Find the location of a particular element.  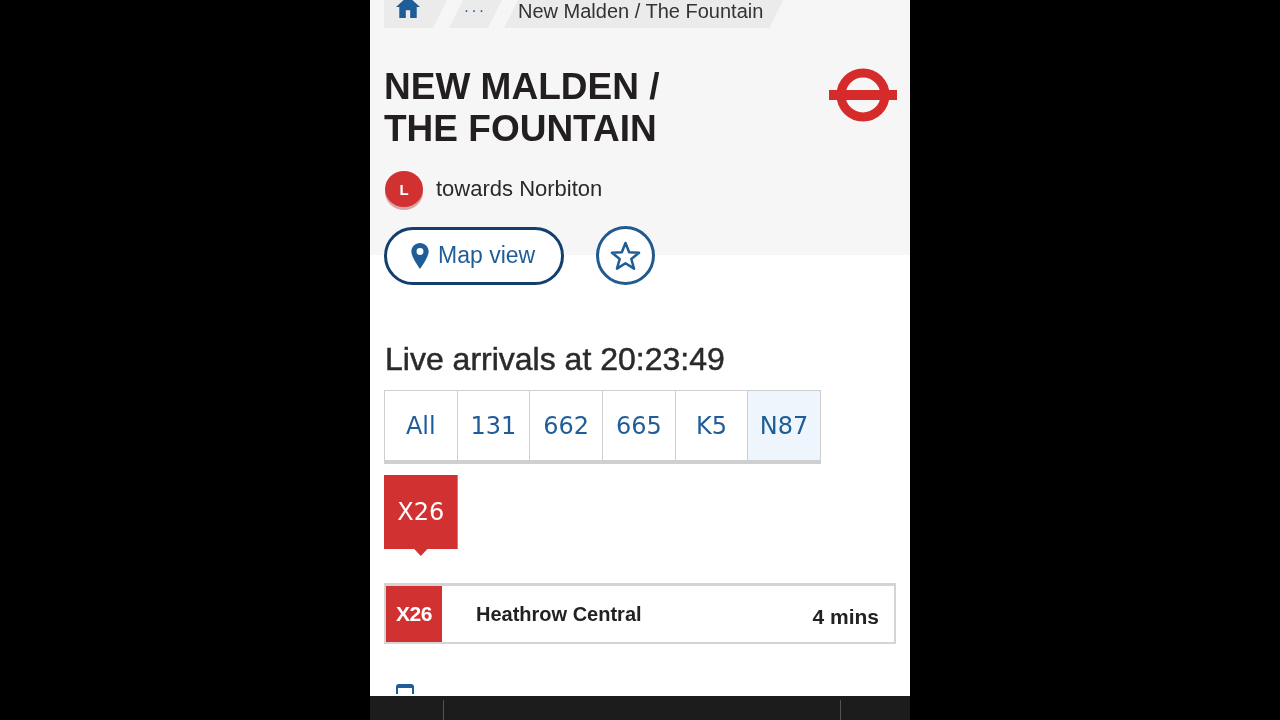

stop-letter-badge: L is located at coordinates (404, 189).